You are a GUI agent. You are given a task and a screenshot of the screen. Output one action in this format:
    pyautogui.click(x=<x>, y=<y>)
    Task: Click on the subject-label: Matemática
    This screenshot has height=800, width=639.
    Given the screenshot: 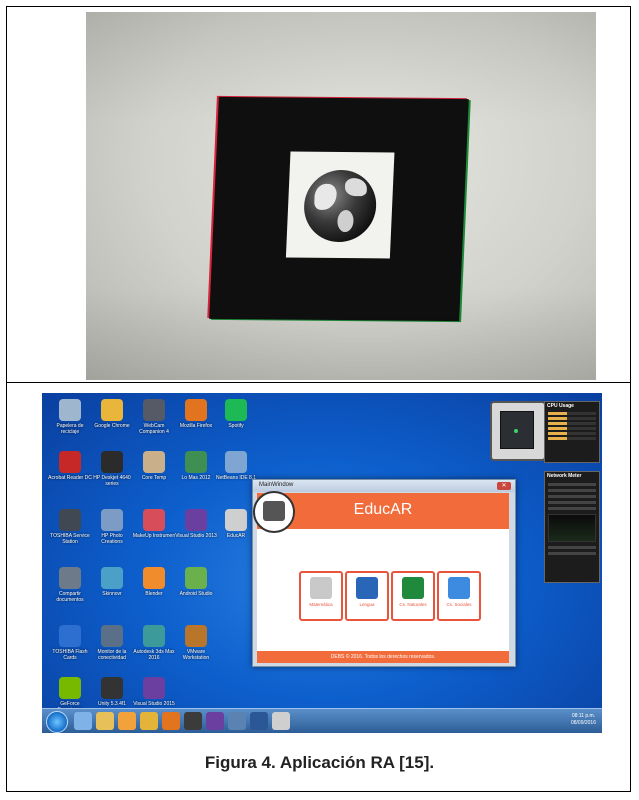 What is the action you would take?
    pyautogui.click(x=321, y=604)
    